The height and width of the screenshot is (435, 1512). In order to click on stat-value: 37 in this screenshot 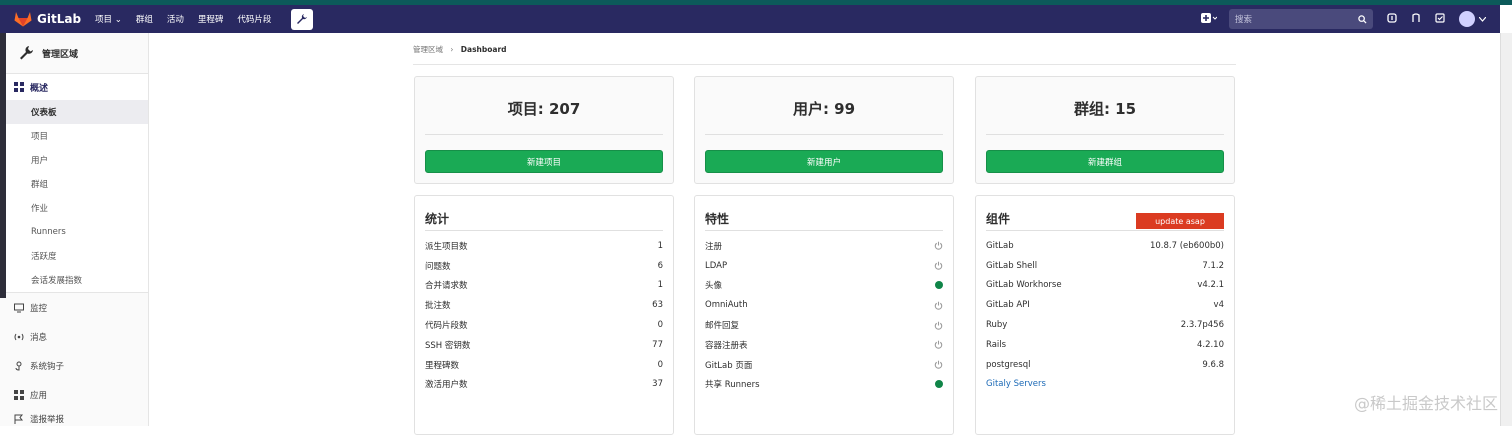, I will do `click(657, 384)`.